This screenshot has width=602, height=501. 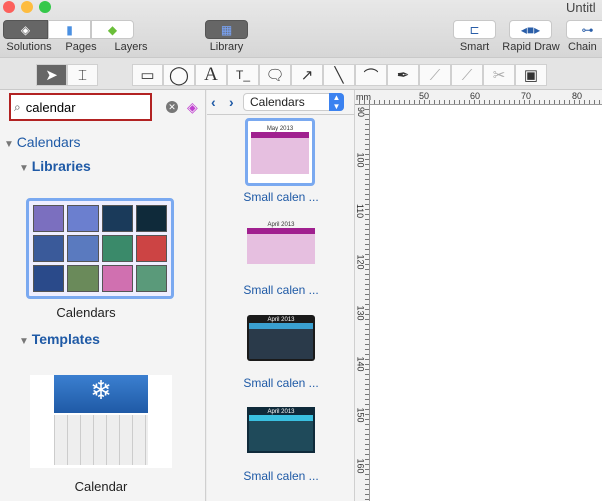 What do you see at coordinates (307, 75) in the screenshot?
I see `arrow-tool-icon: ↗` at bounding box center [307, 75].